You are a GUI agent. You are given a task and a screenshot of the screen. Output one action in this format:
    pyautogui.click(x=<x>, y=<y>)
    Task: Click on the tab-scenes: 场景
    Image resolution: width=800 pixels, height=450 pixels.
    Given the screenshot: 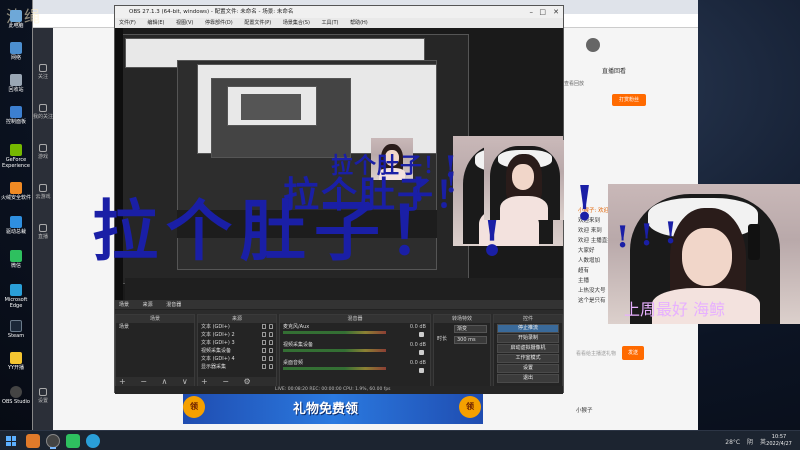 What is the action you would take?
    pyautogui.click(x=124, y=305)
    